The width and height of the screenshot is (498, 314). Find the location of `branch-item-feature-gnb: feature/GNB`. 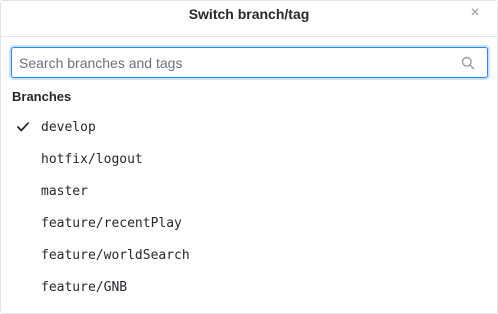

branch-item-feature-gnb: feature/GNB is located at coordinates (249, 287).